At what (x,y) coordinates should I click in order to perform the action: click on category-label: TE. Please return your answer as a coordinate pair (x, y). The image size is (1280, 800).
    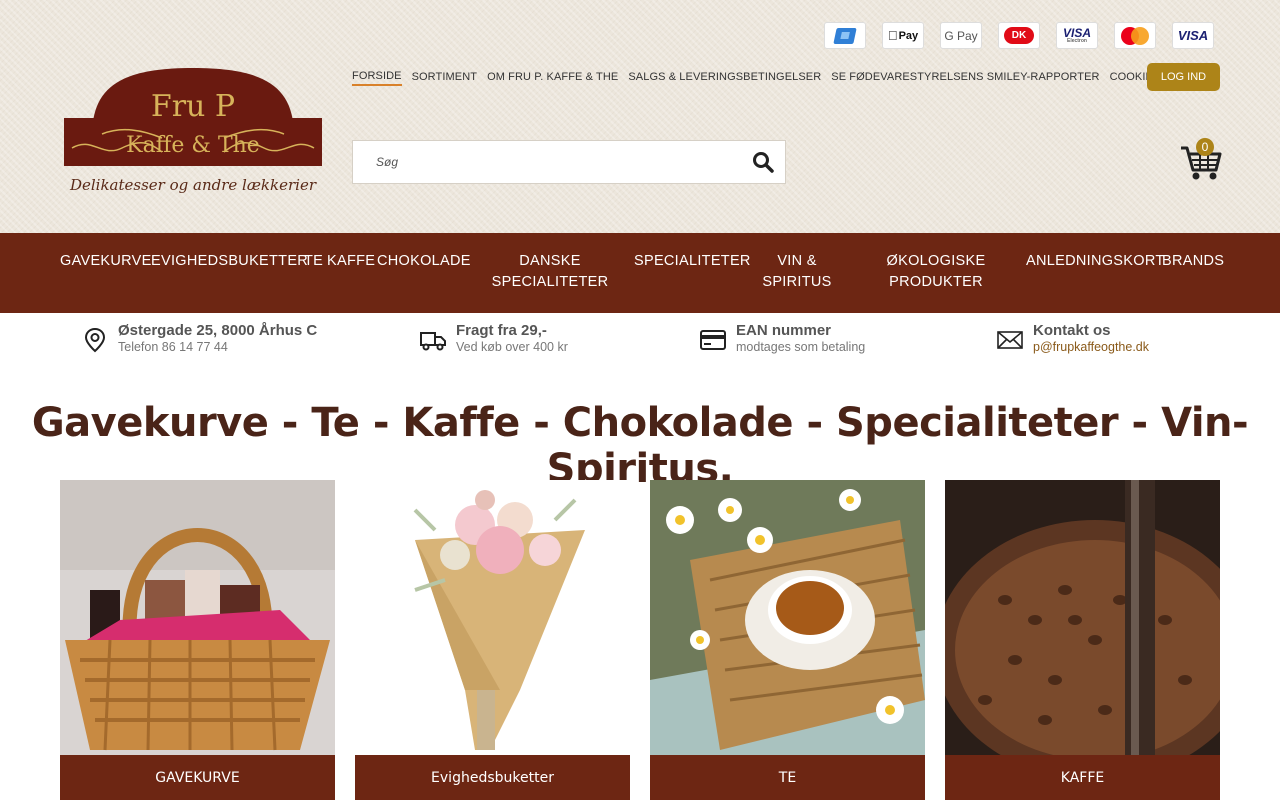
    Looking at the image, I should click on (787, 777).